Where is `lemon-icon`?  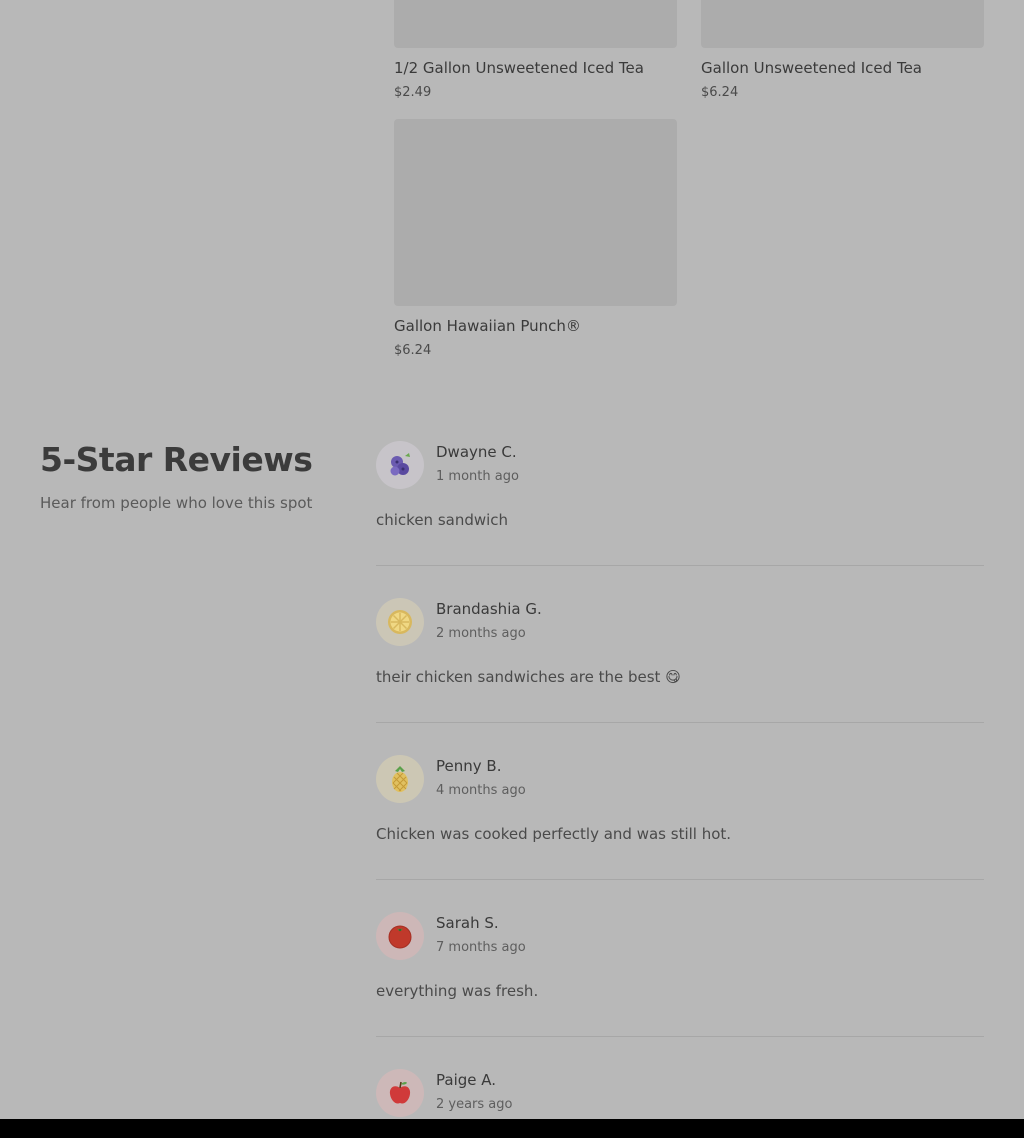
lemon-icon is located at coordinates (400, 622).